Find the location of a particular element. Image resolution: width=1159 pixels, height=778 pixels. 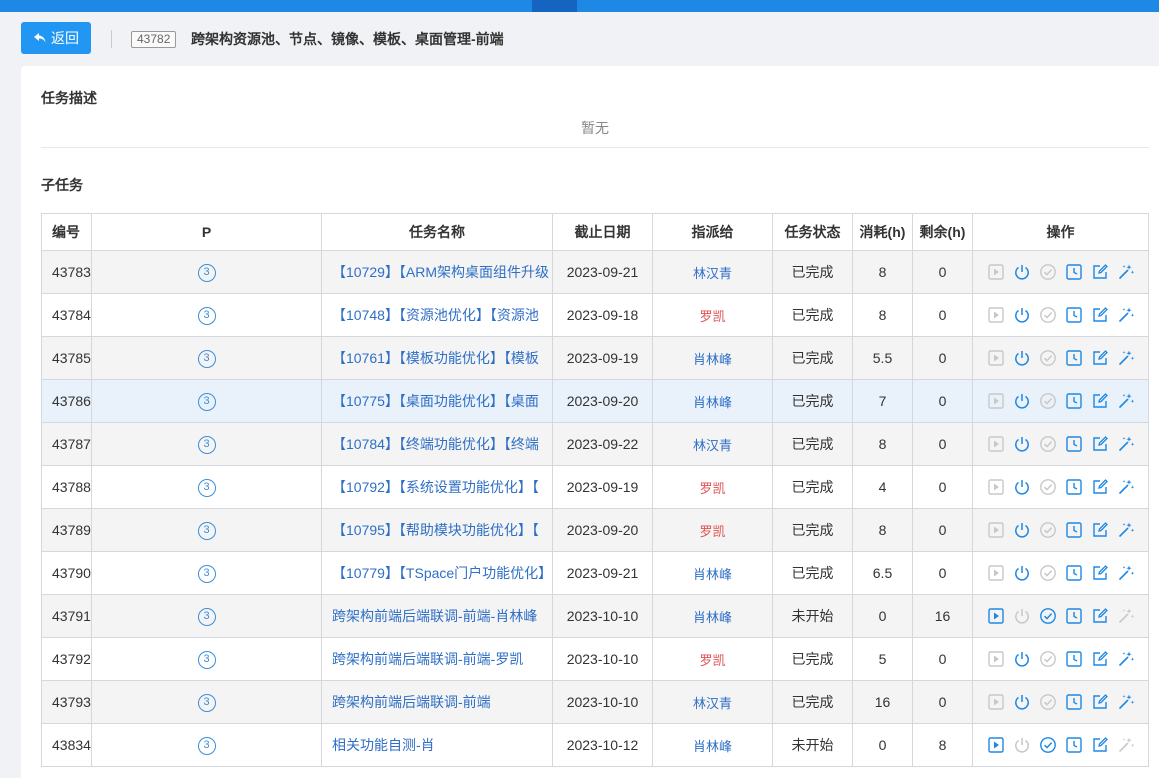

back-button: 返回 is located at coordinates (56, 38).